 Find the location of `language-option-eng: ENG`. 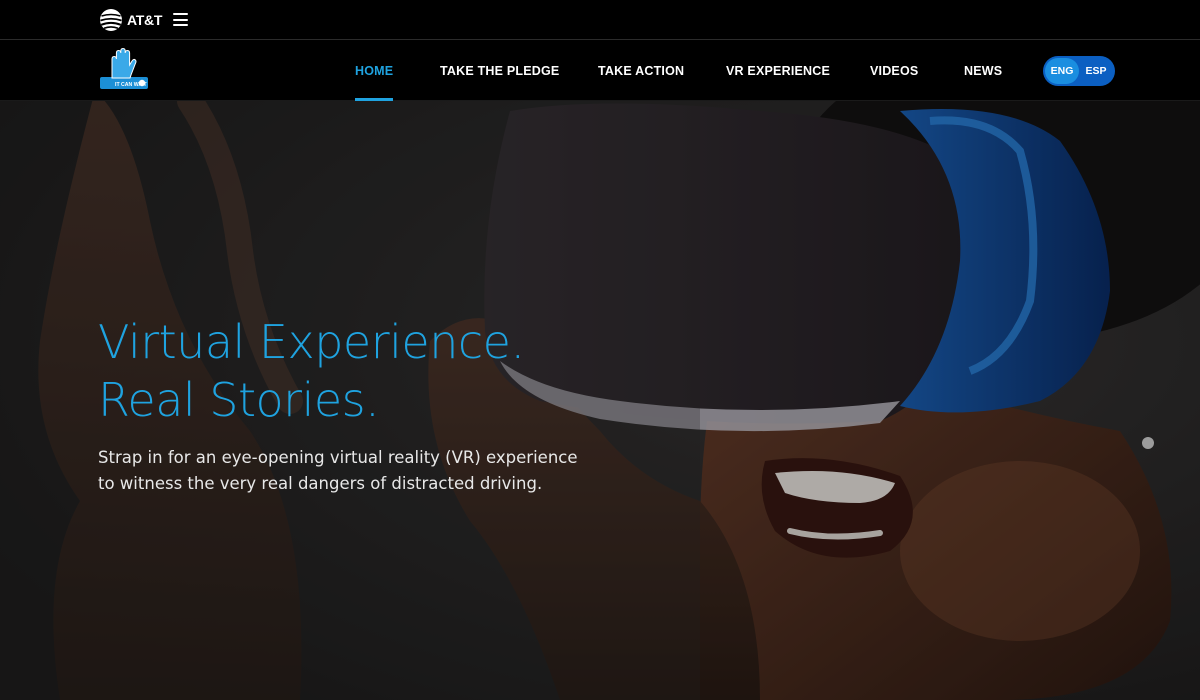

language-option-eng: ENG is located at coordinates (1062, 71).